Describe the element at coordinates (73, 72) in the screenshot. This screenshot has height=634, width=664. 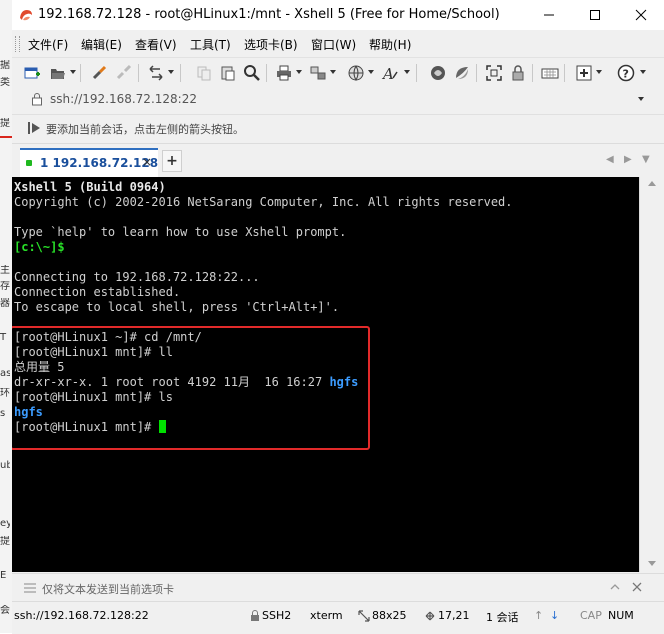
I see `open-session-dropdown` at that location.